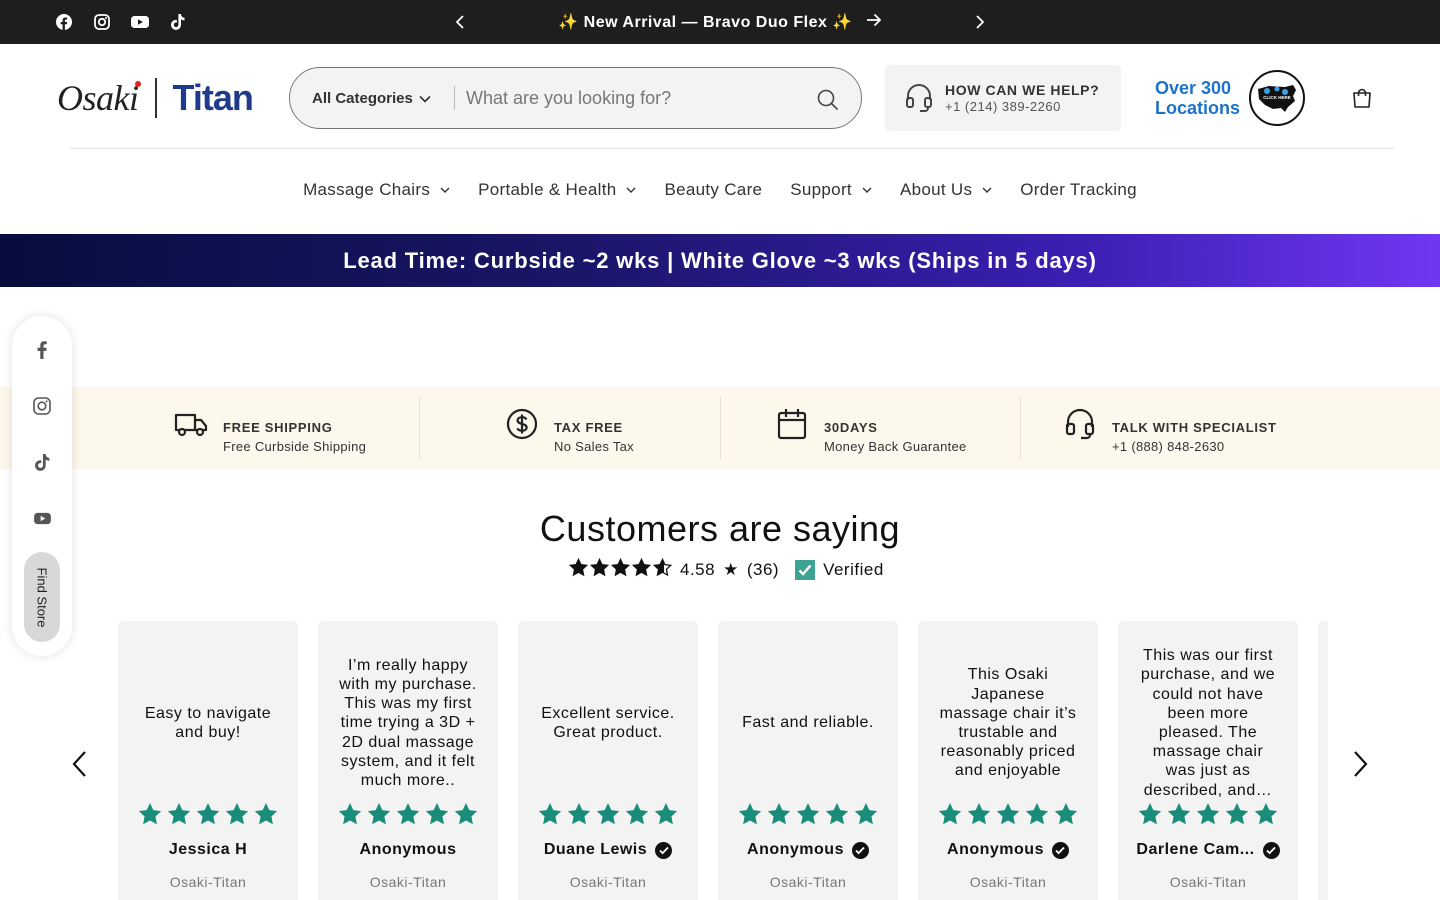 The image size is (1440, 900). I want to click on nav-portable-health: Portable & Health, so click(557, 190).